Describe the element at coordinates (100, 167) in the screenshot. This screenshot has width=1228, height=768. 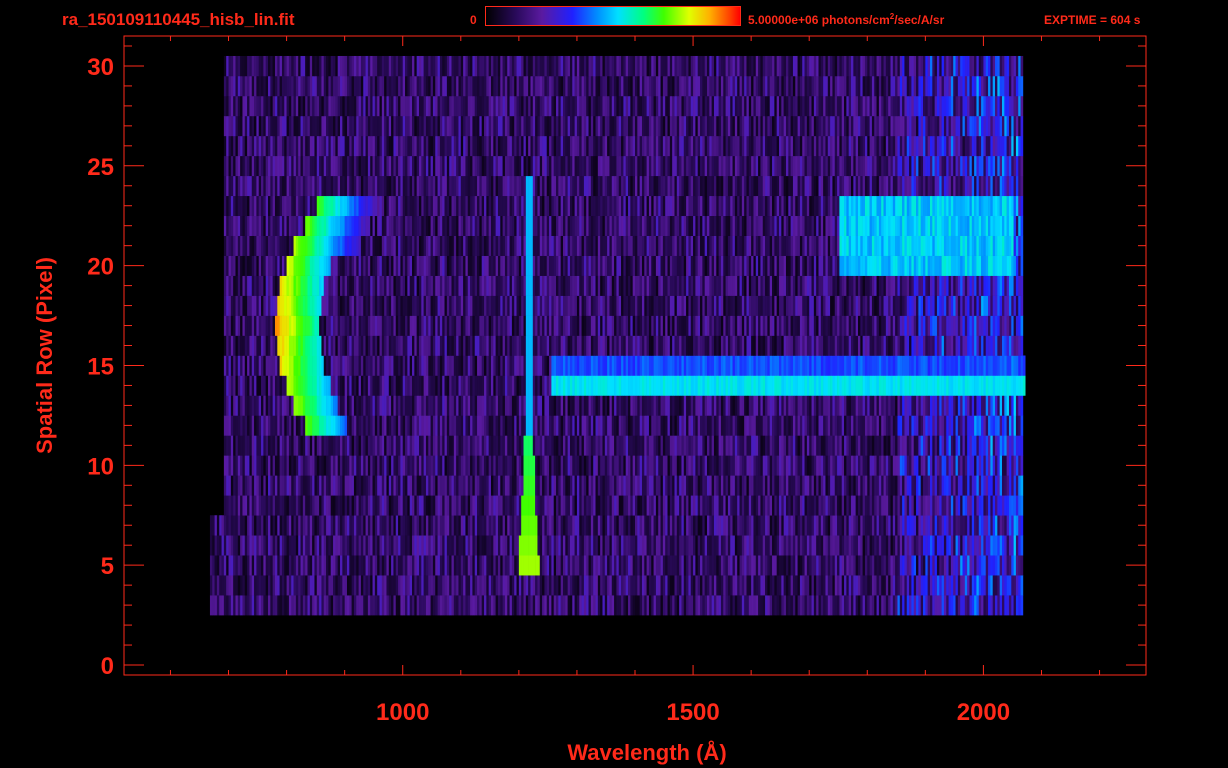
I see `y-tick-label: 25` at that location.